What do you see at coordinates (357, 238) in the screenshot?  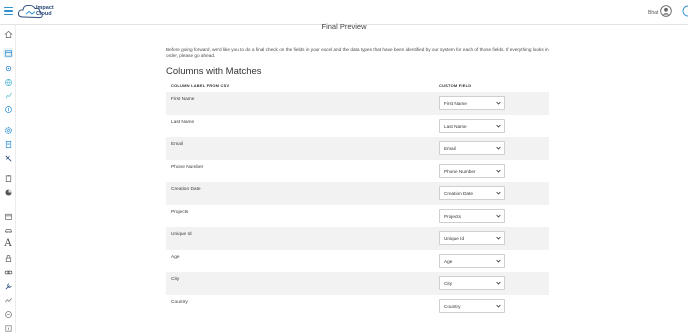 I see `table-row: Unique Id Unique Id` at bounding box center [357, 238].